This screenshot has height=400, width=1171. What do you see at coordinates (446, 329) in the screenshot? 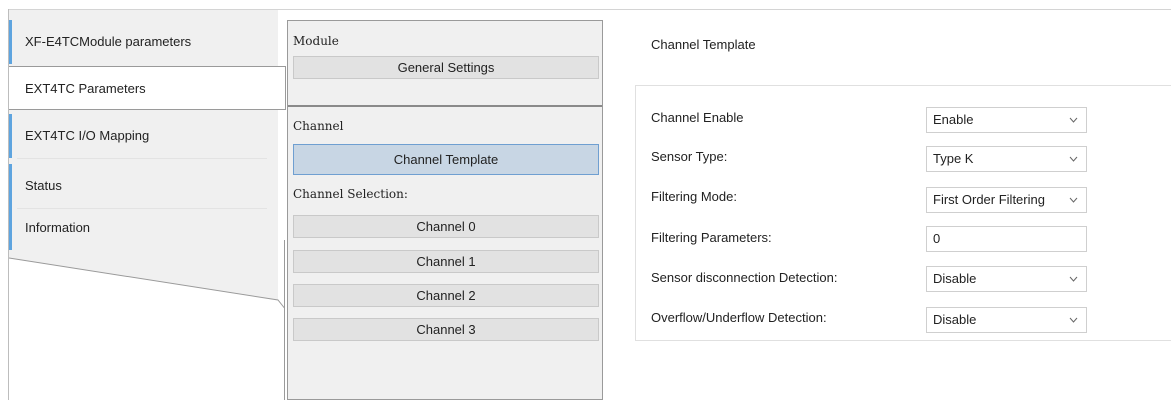
I see `channel-3-button: Channel 3` at bounding box center [446, 329].